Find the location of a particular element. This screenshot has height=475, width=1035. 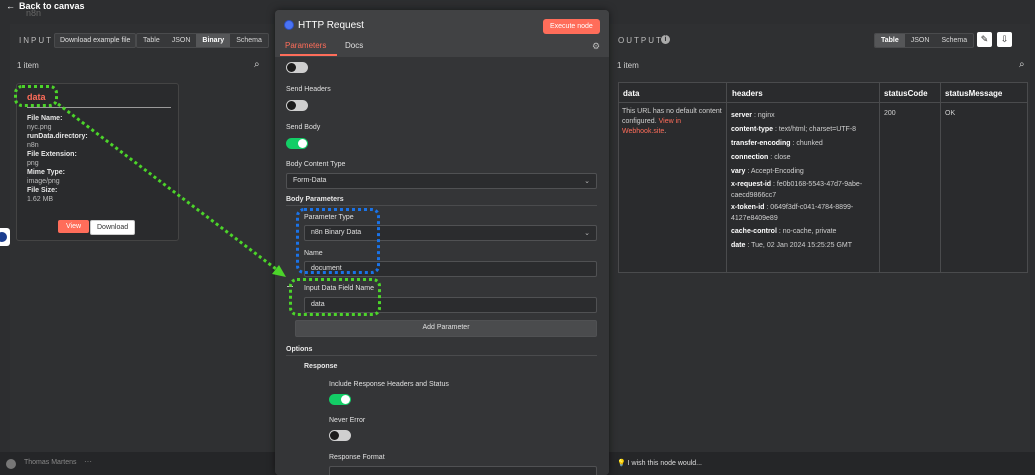

annotation-arrow is located at coordinates (171, 189).